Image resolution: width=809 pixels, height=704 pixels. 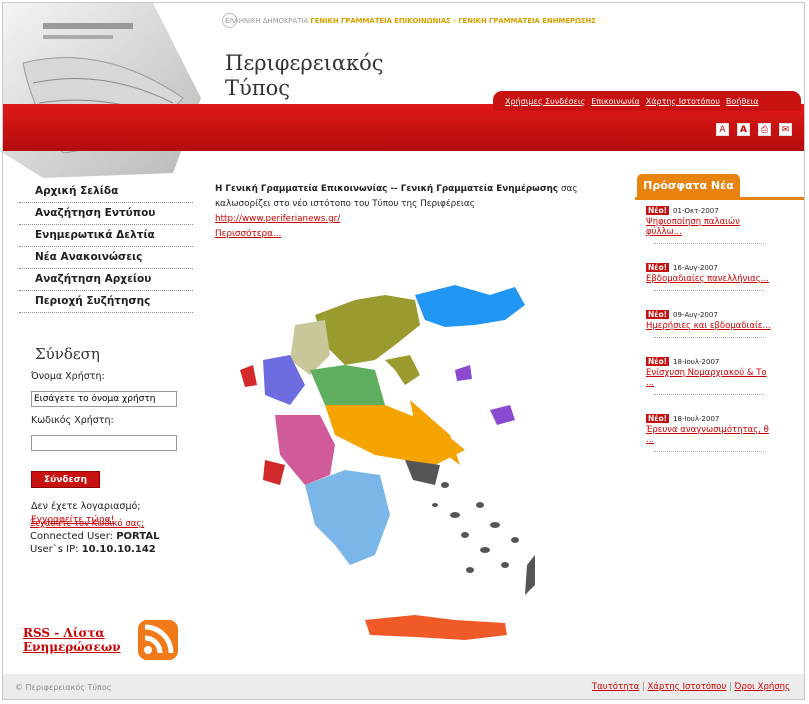 What do you see at coordinates (347, 517) in the screenshot?
I see `map-region-peloponnese` at bounding box center [347, 517].